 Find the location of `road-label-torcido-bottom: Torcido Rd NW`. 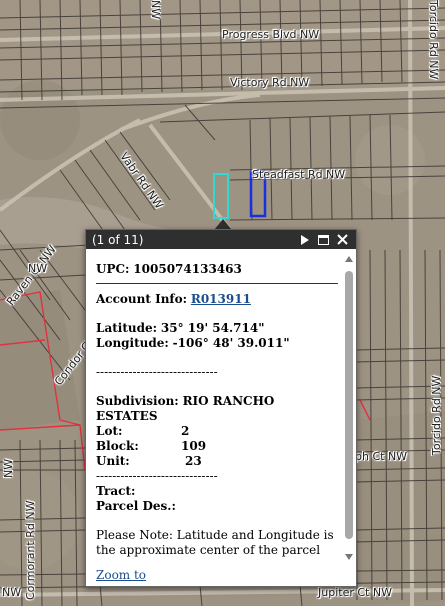

road-label-torcido-bottom: Torcido Rd NW is located at coordinates (436, 415).